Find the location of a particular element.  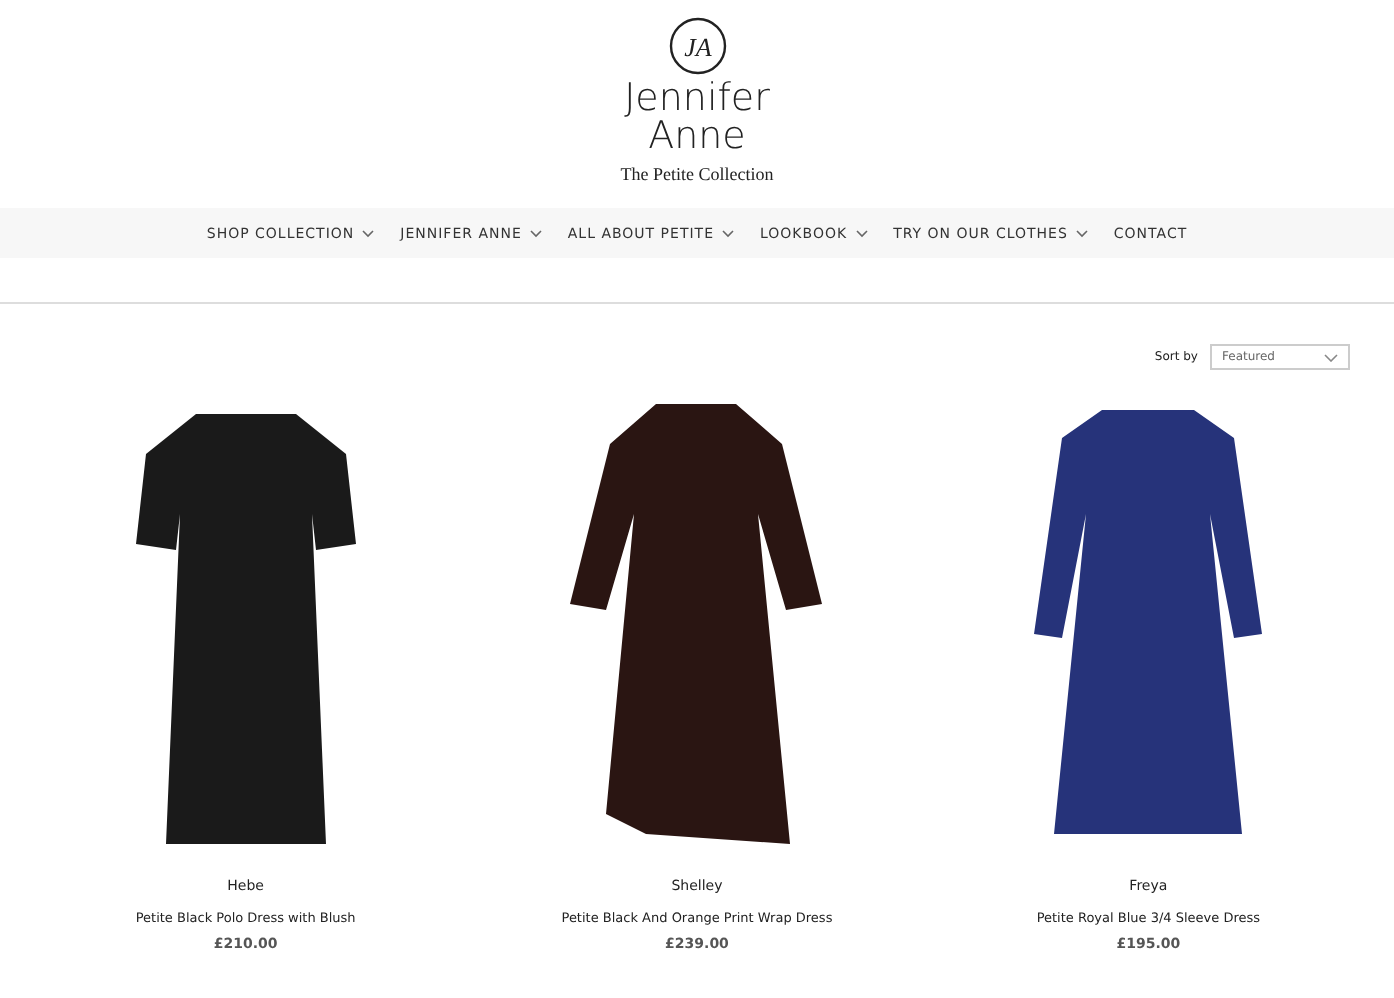

brand-tagline: The Petite Collection is located at coordinates (697, 174).